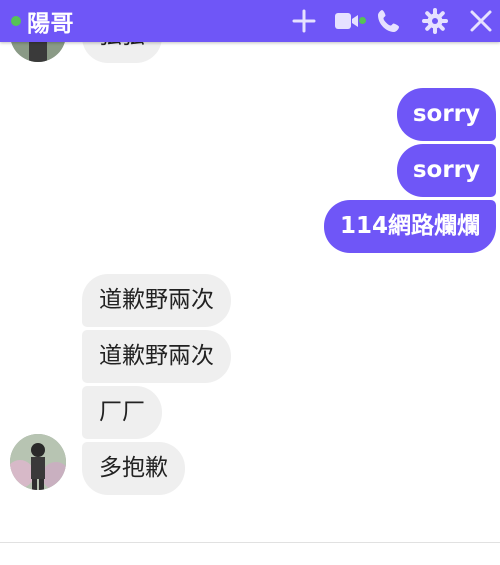 Image resolution: width=500 pixels, height=565 pixels. I want to click on message-bubble: 114網路爛爛, so click(409, 226).